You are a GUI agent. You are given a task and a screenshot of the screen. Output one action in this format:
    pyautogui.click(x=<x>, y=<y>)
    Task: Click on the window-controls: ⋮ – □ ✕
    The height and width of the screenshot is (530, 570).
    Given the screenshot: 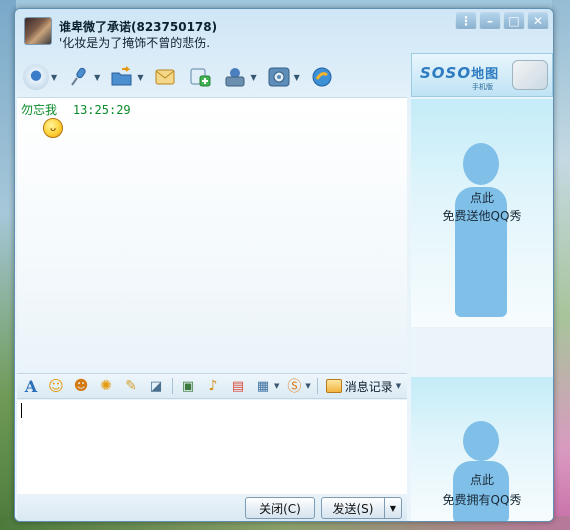 What is the action you would take?
    pyautogui.click(x=501, y=21)
    